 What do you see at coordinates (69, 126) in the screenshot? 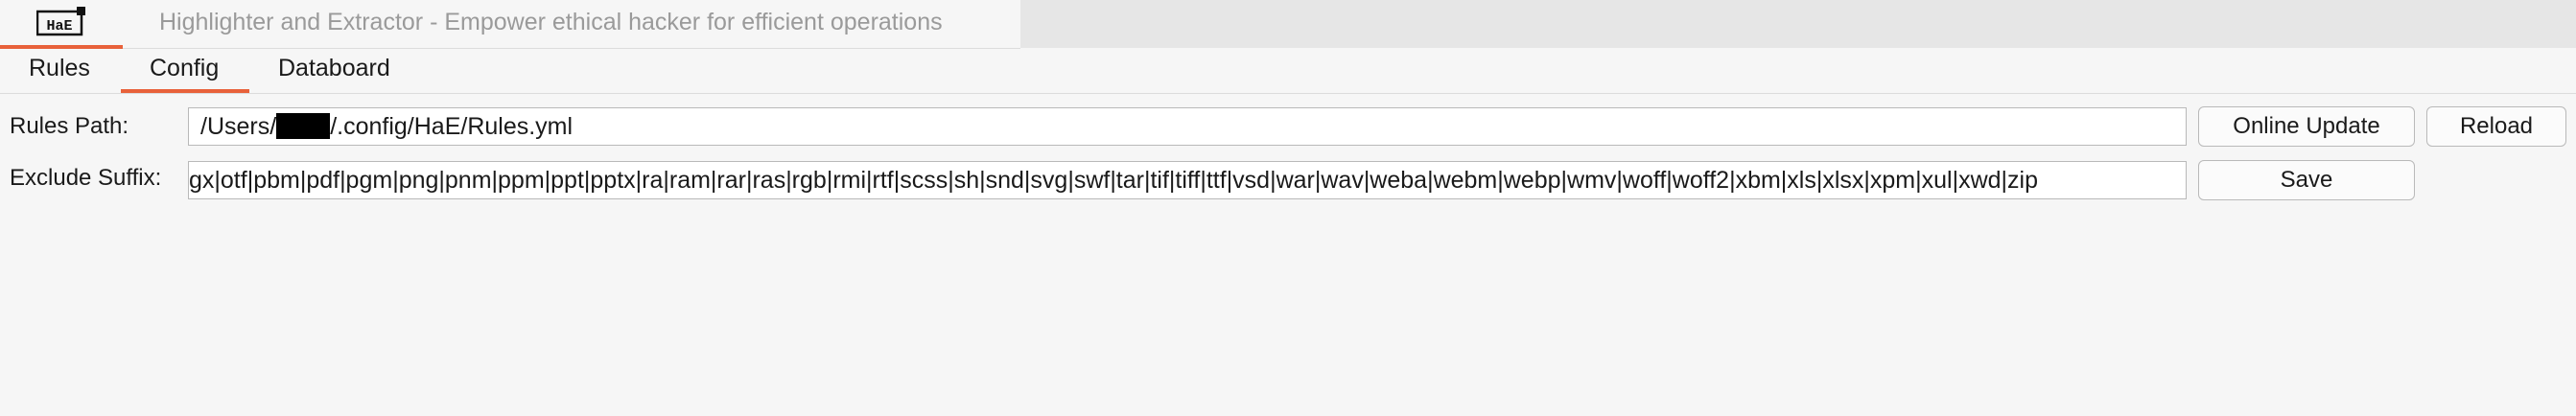
I see `rules-path-label: Rules Path:` at bounding box center [69, 126].